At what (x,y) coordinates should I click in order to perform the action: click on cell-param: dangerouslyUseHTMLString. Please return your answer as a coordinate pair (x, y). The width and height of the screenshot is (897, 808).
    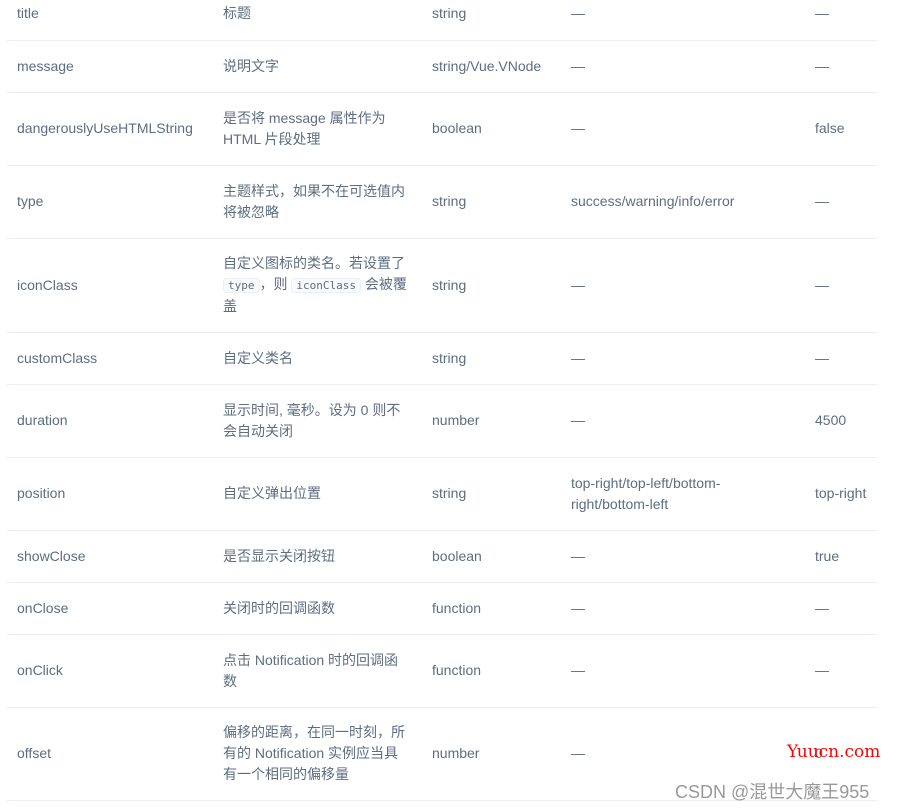
    Looking at the image, I should click on (110, 129).